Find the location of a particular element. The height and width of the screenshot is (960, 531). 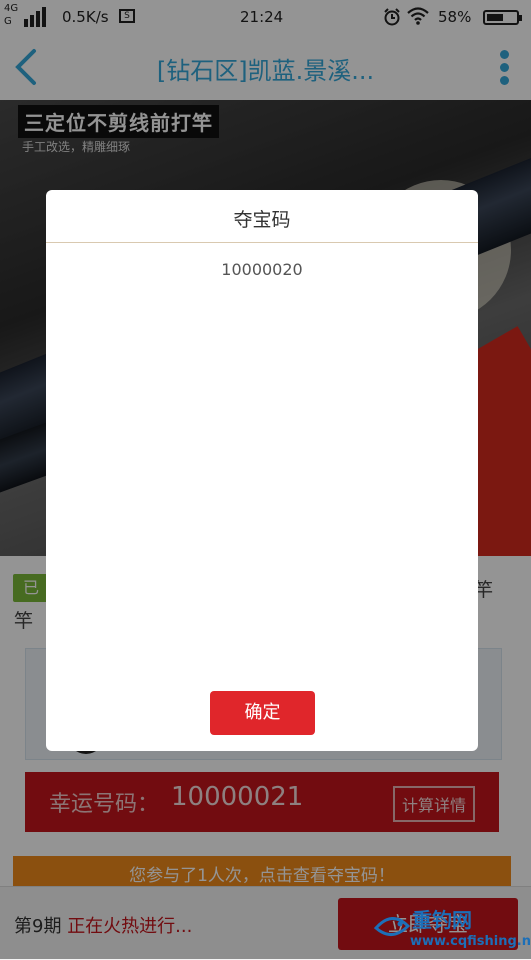

watermark-name: 重钓网 is located at coordinates (442, 920).